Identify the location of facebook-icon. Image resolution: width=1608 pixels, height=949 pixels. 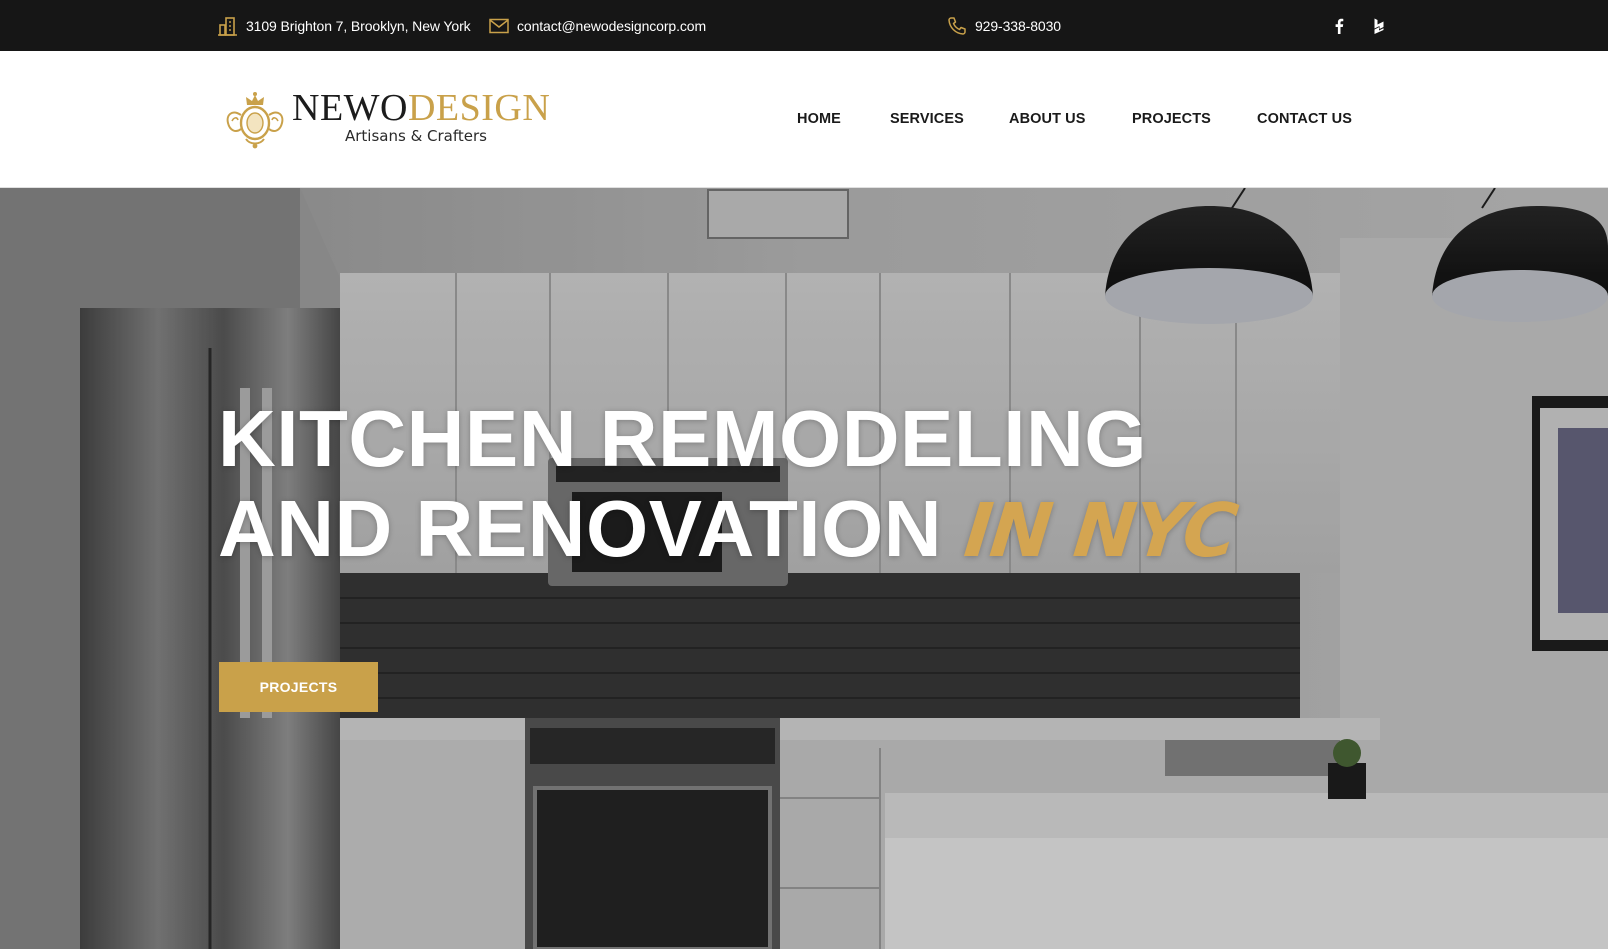
(1339, 26).